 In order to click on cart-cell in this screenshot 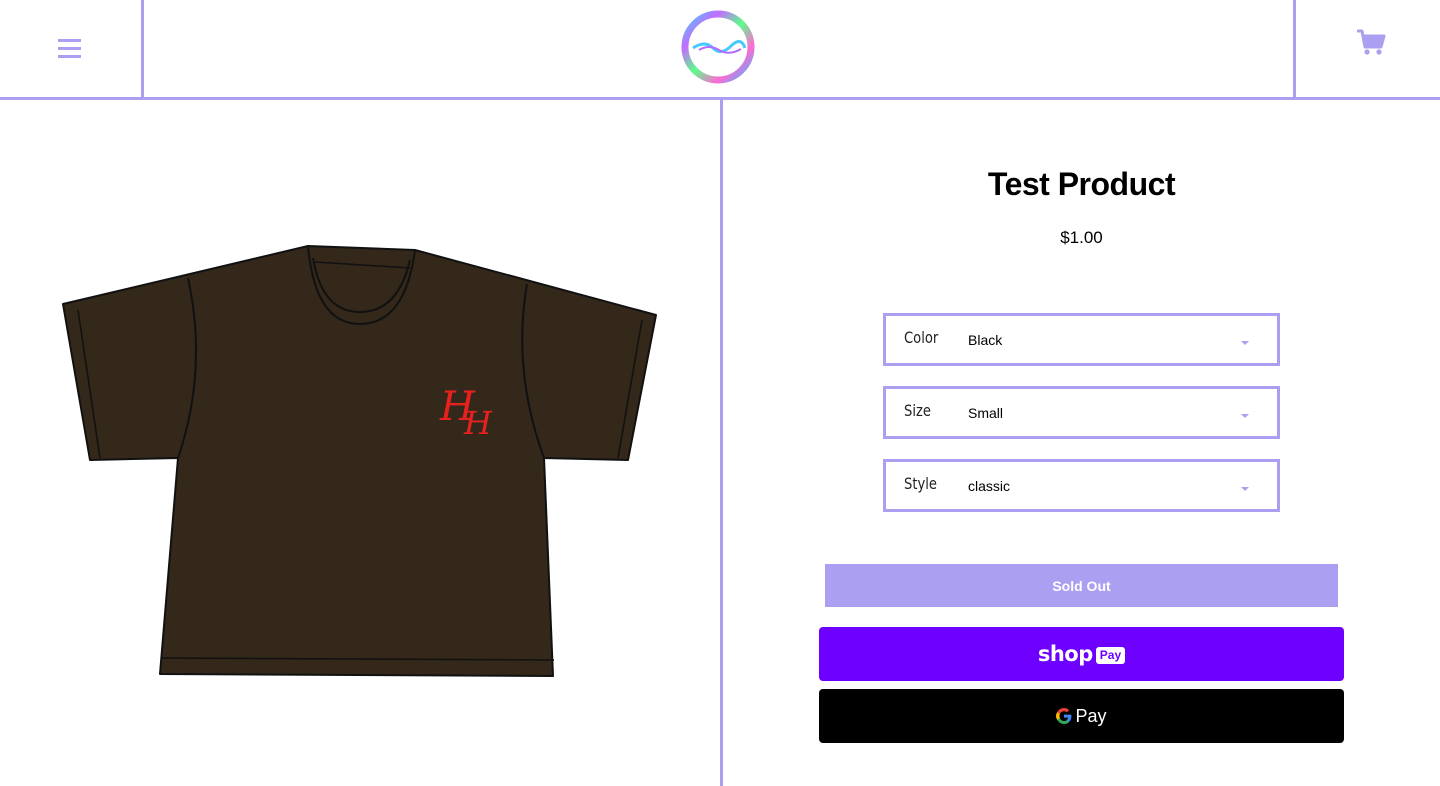, I will do `click(1366, 48)`.